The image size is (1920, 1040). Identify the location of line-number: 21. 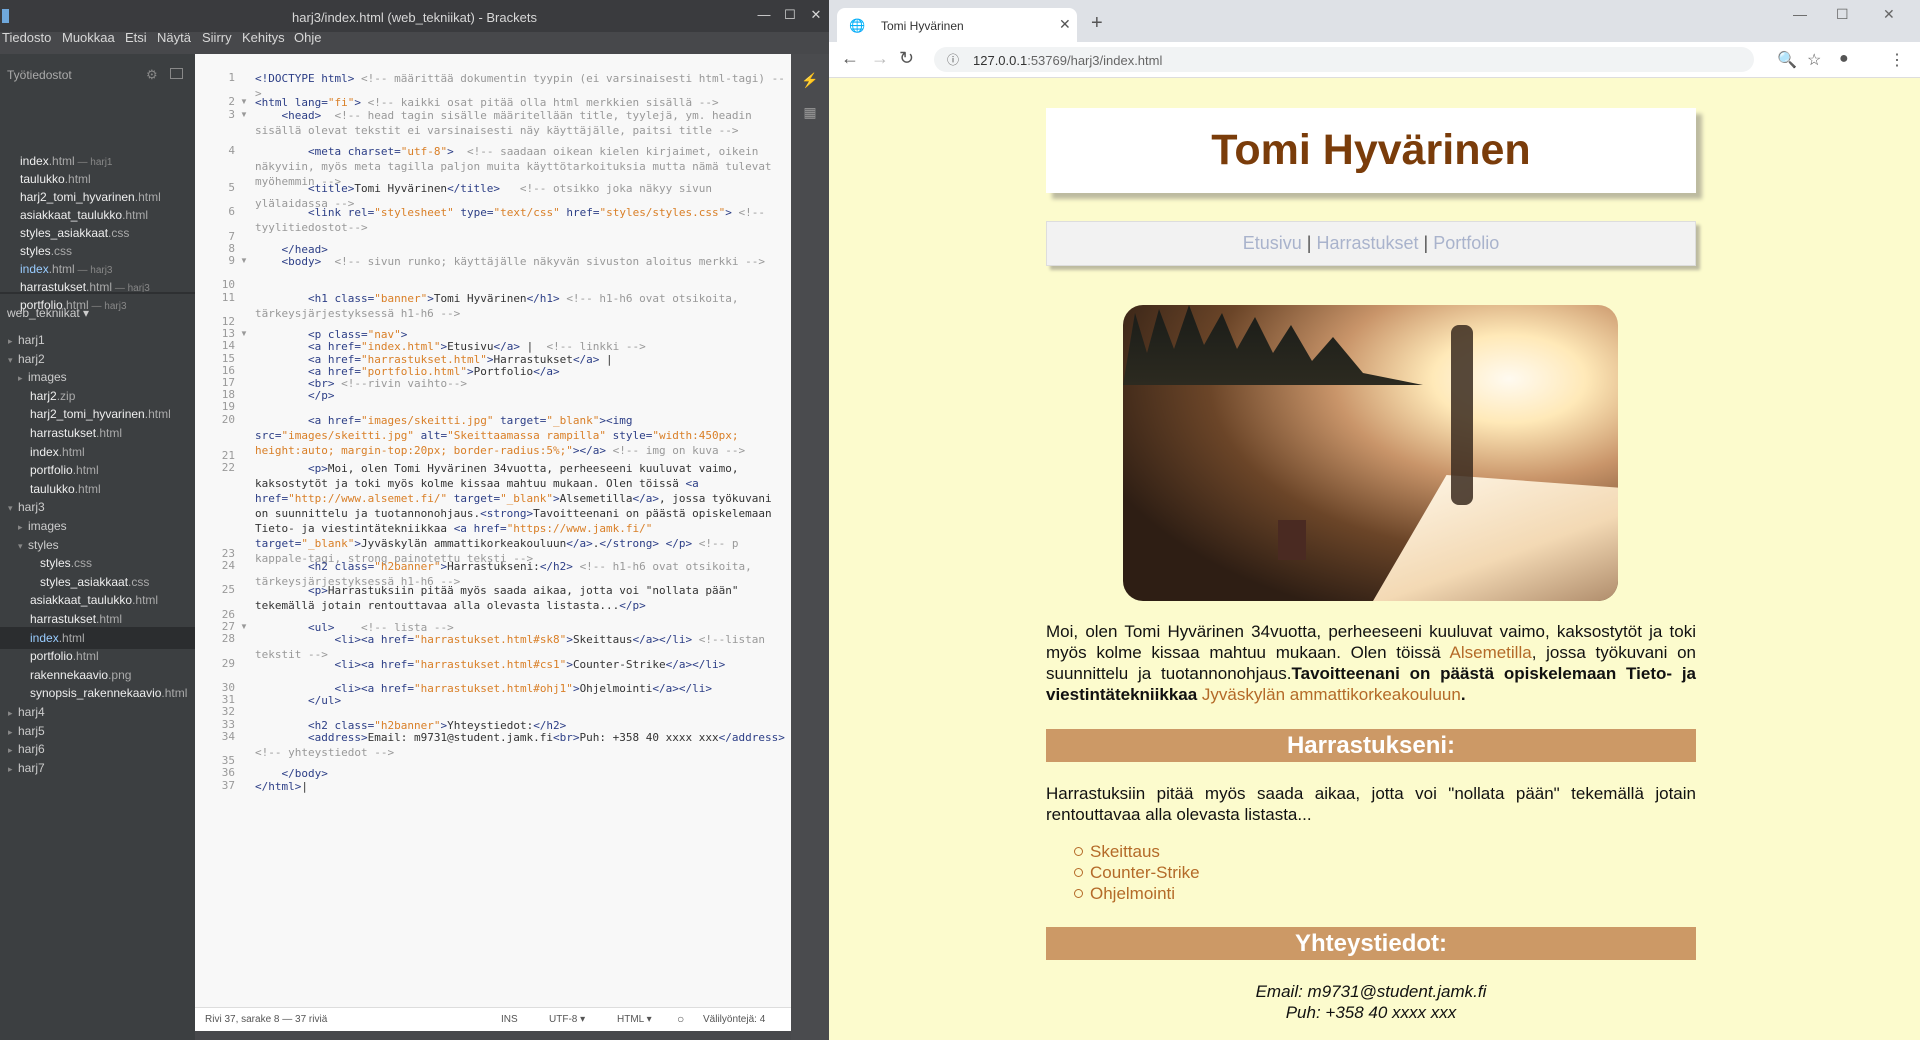
(228, 456).